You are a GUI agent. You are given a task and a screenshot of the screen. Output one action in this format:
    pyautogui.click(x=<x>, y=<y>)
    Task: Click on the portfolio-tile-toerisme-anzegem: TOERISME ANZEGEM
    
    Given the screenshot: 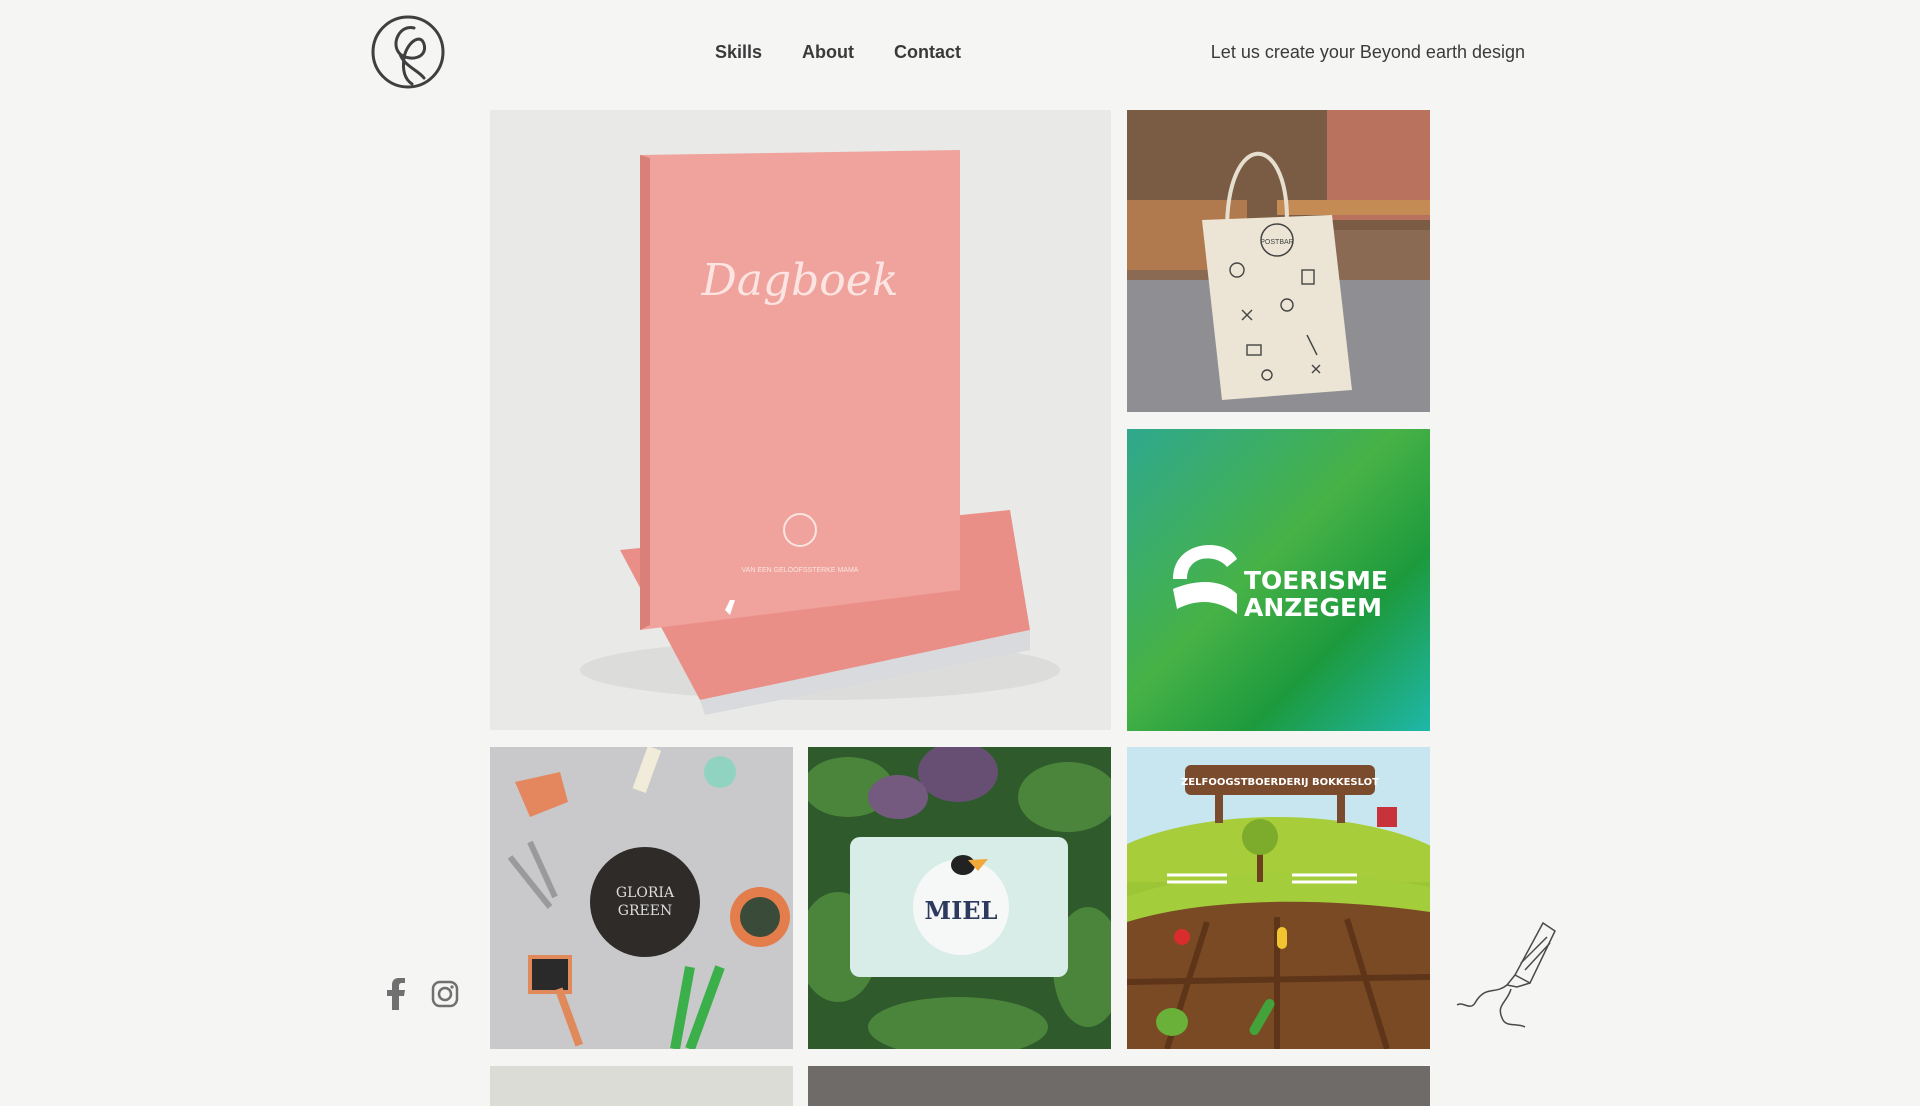 What is the action you would take?
    pyautogui.click(x=1278, y=580)
    